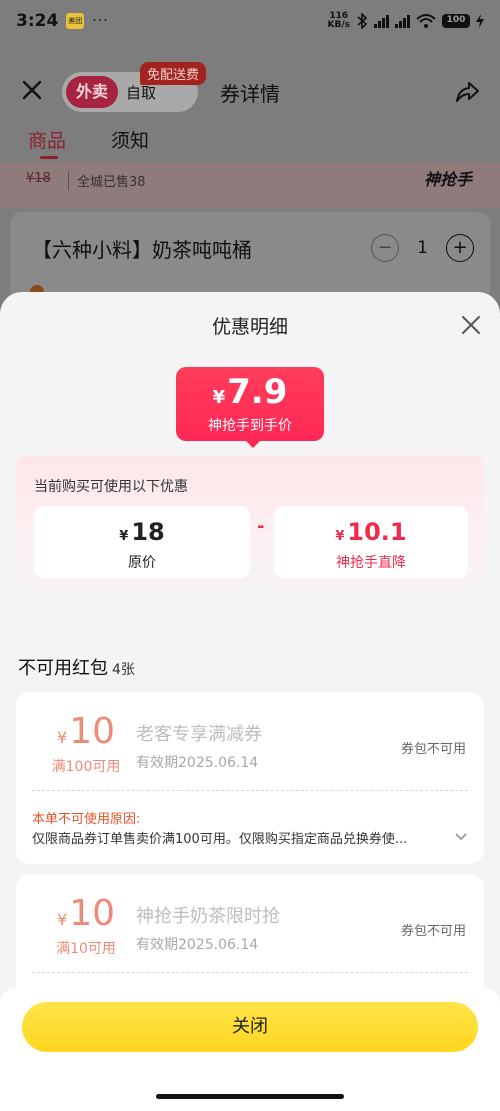 Image resolution: width=500 pixels, height=1111 pixels. I want to click on reason-title: 本单不可使用原因:, so click(86, 819).